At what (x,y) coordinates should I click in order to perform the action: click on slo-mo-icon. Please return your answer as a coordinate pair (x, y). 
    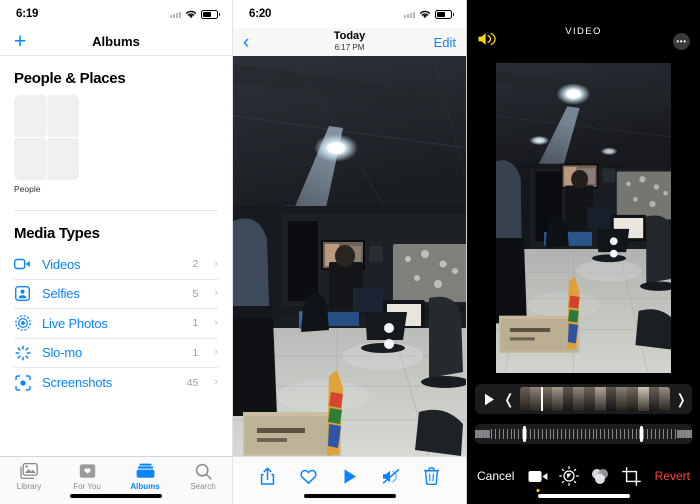
    Looking at the image, I should click on (22, 352).